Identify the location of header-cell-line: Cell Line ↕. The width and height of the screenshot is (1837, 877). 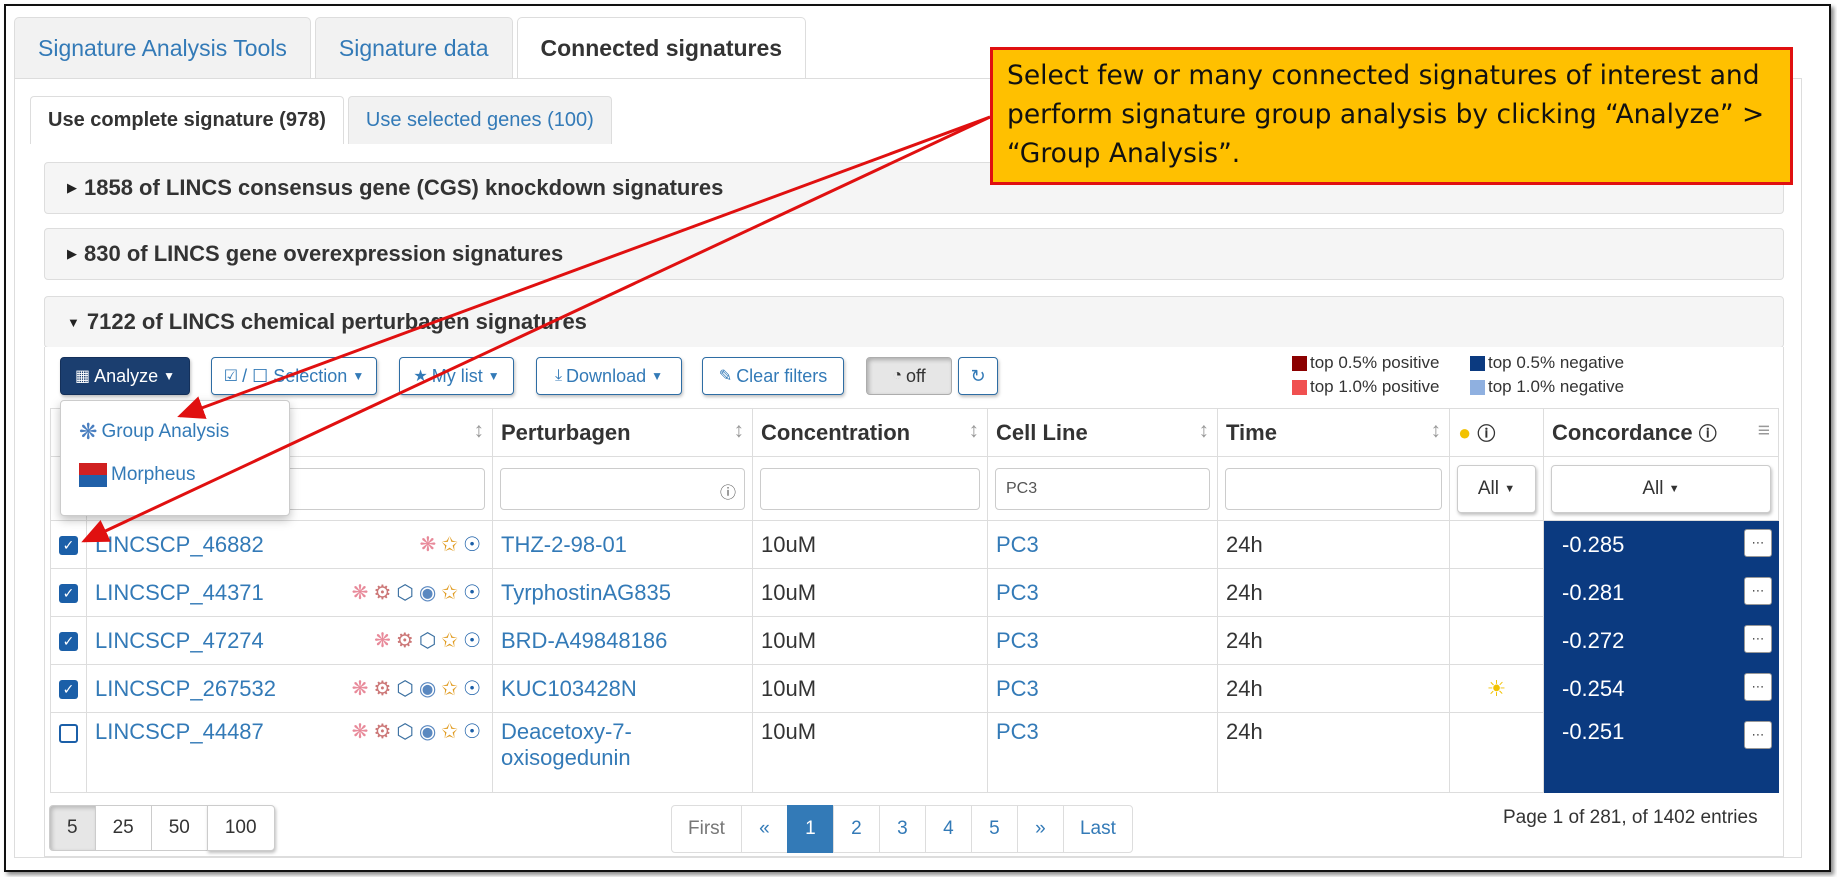
(1102, 432).